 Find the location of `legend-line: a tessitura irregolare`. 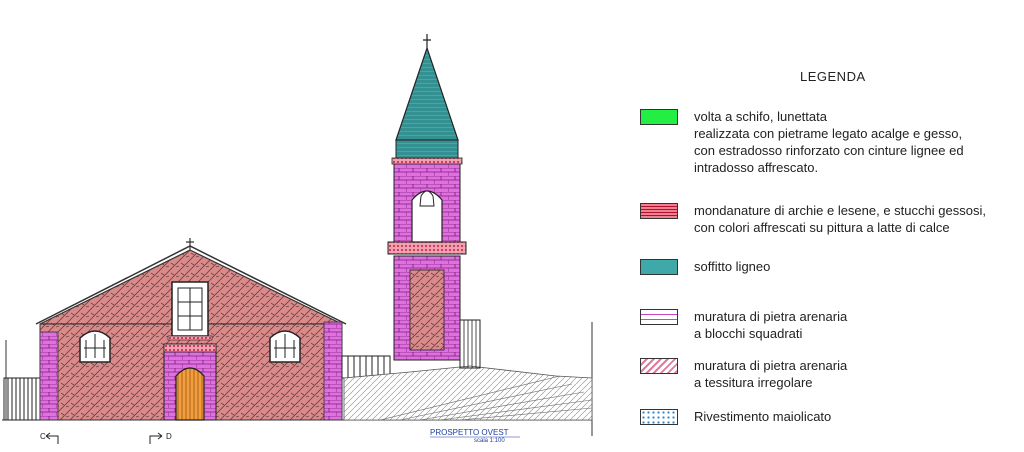

legend-line: a tessitura irregolare is located at coordinates (753, 382).